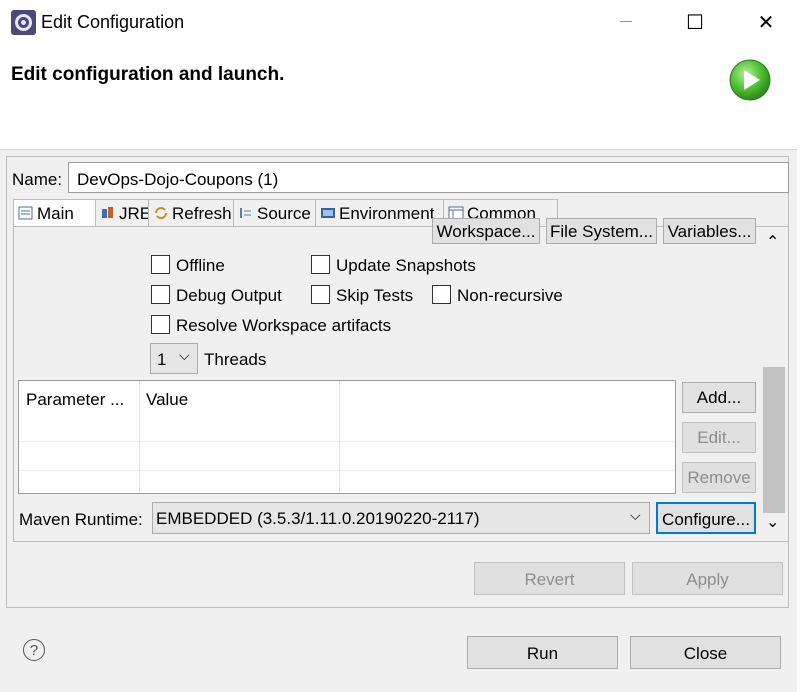 The image size is (803, 692). Describe the element at coordinates (55, 213) in the screenshot. I see `tab-main-label: Main` at that location.